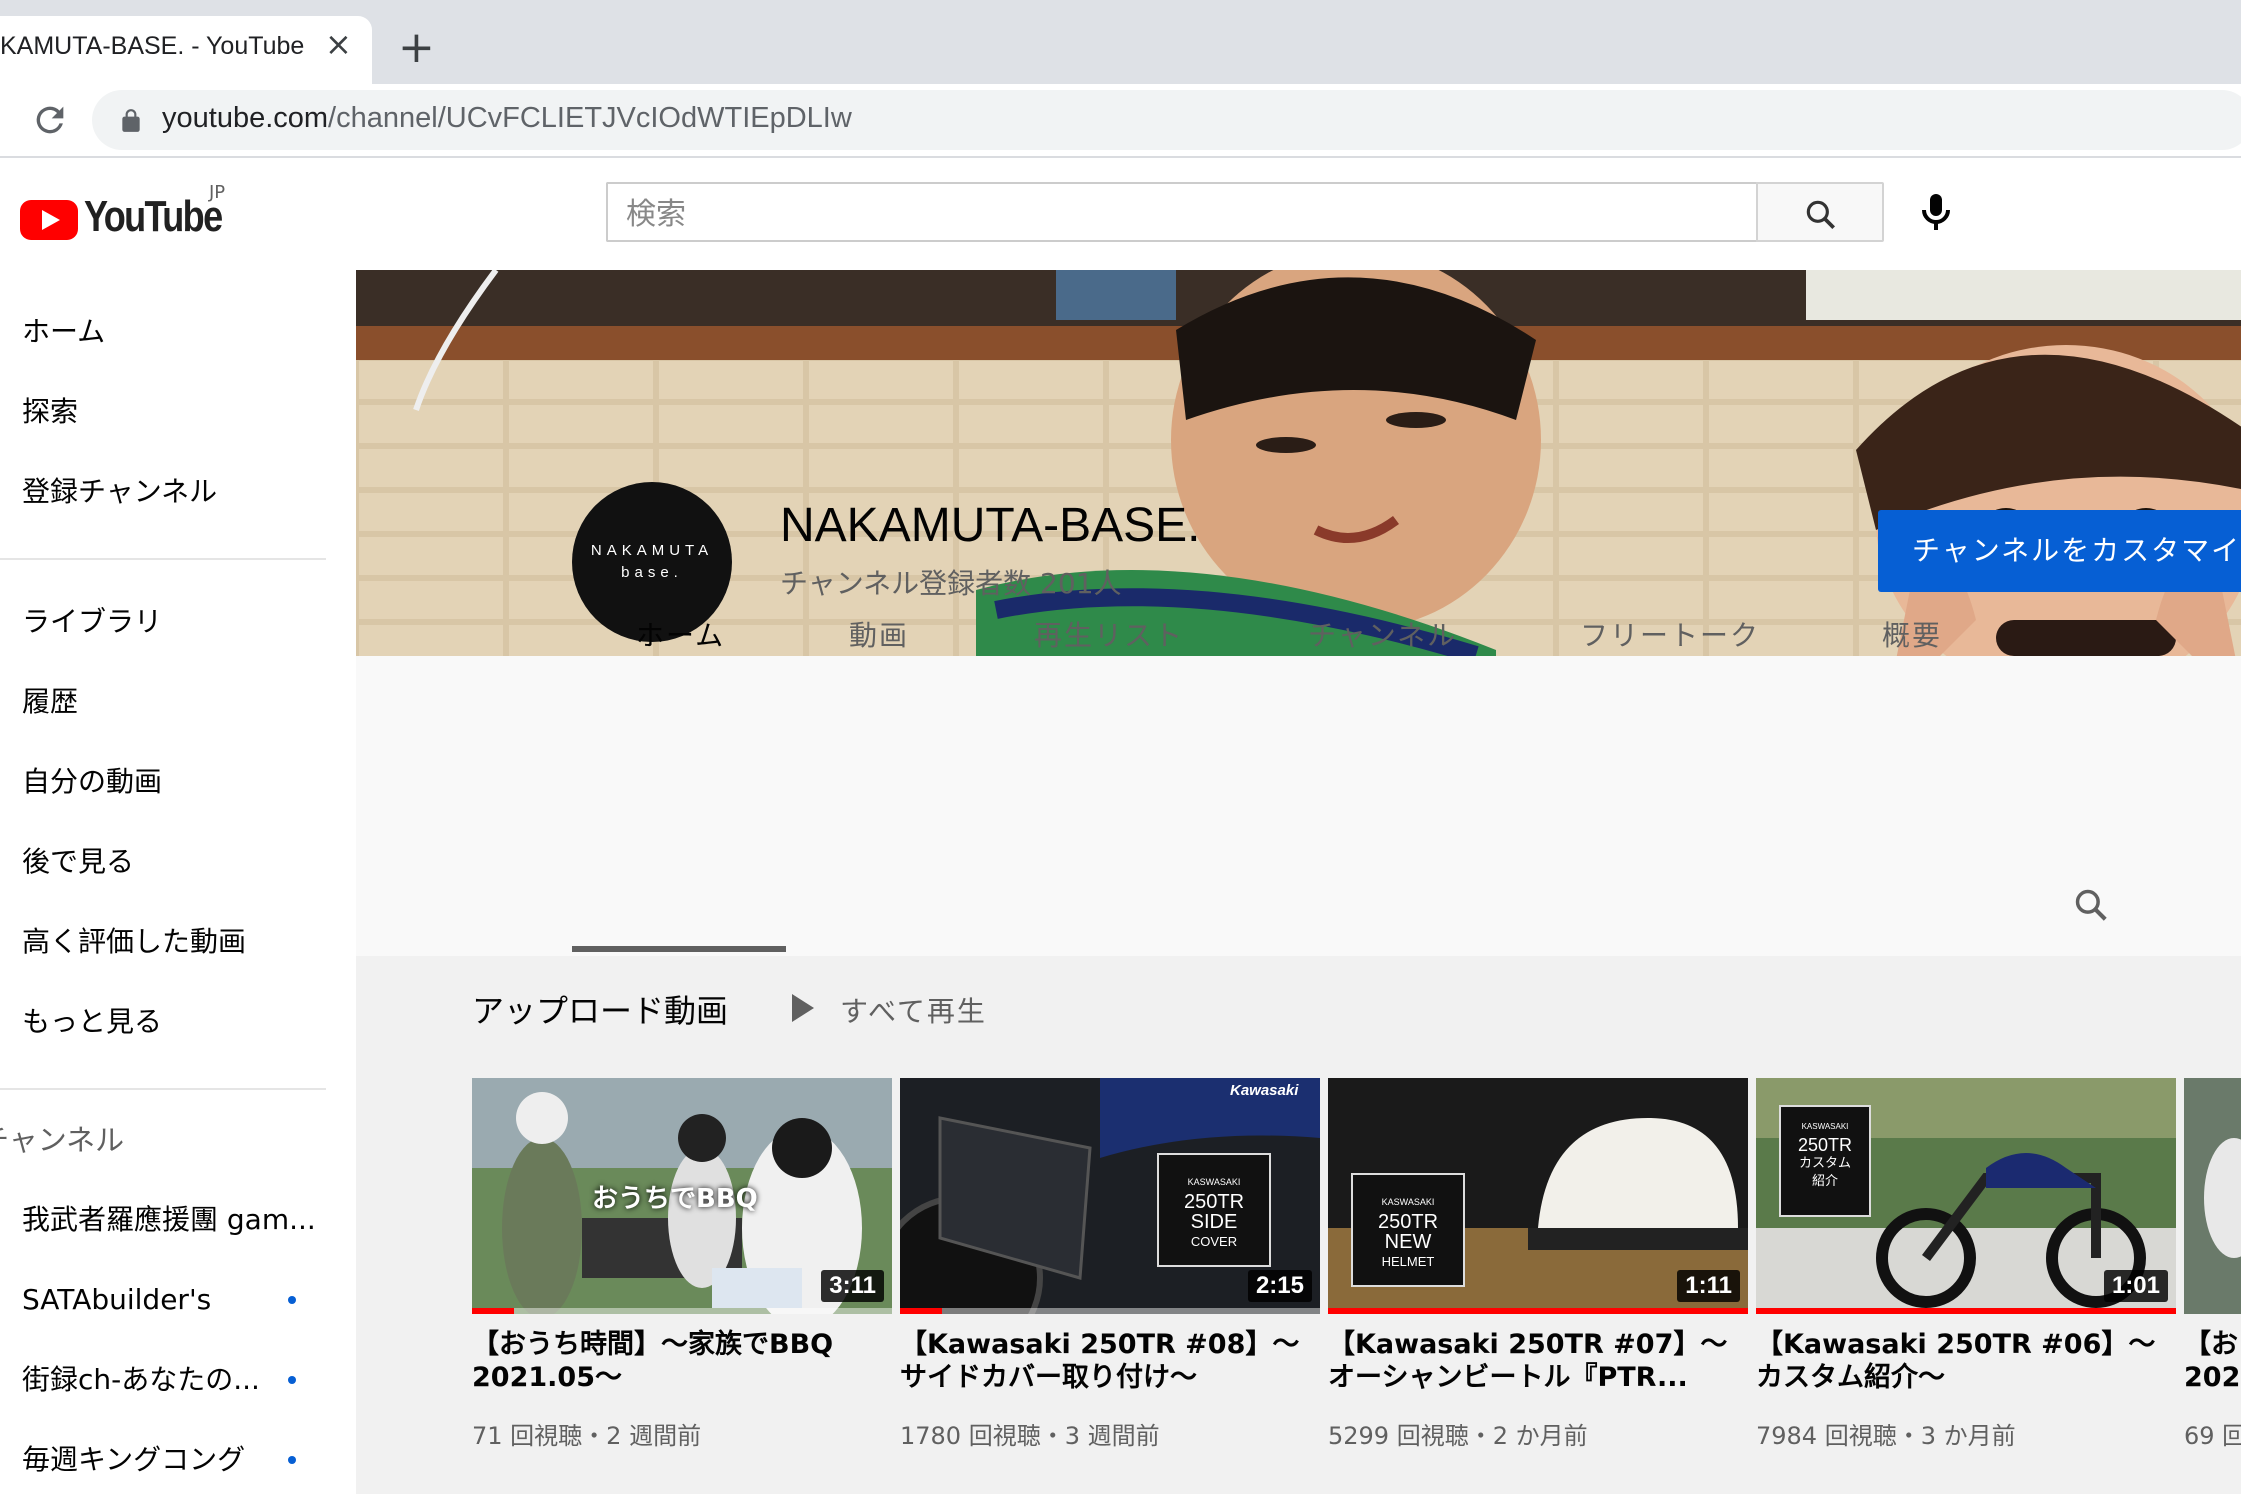  I want to click on video-duration: 3:11, so click(852, 1286).